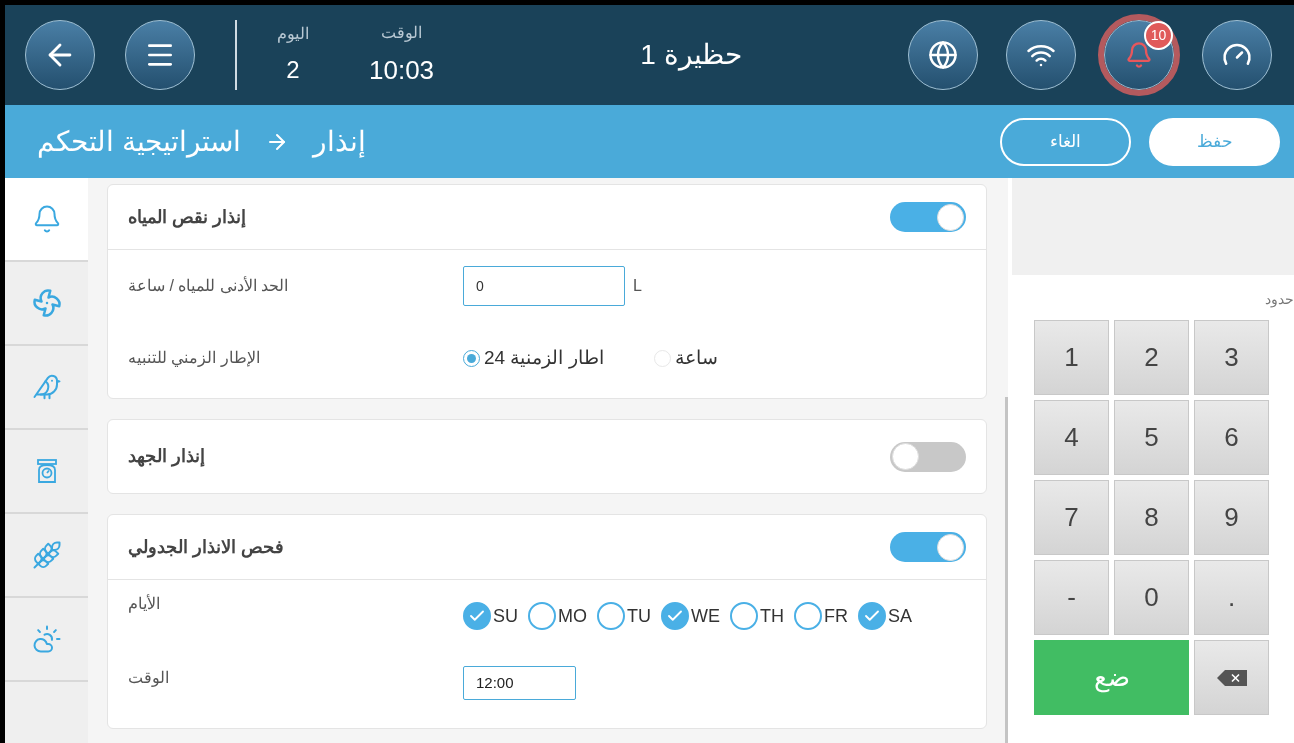  Describe the element at coordinates (339, 142) in the screenshot. I see `breadcrumb-item: إنذار` at that location.